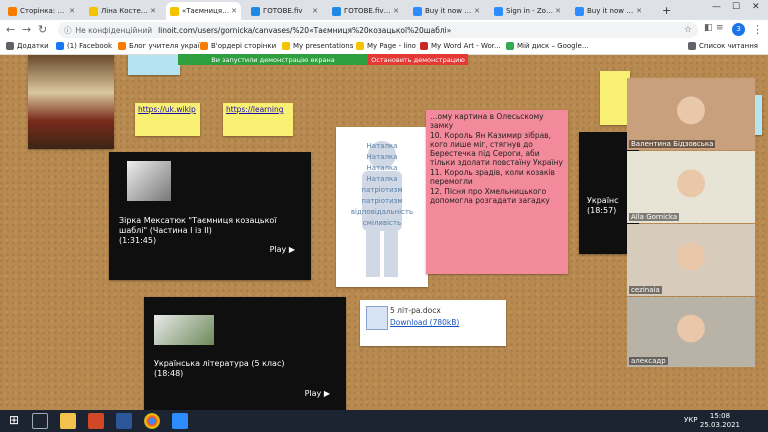 This screenshot has width=768, height=432. What do you see at coordinates (152, 421) in the screenshot?
I see `chrome-icon` at bounding box center [152, 421].